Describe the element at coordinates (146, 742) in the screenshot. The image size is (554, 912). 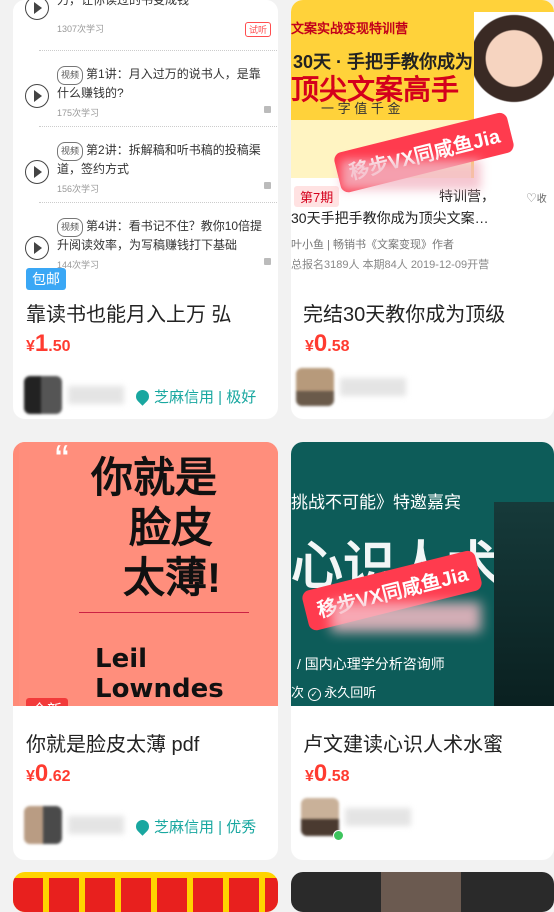
I see `product-title: 你就是脸皮太薄 pdf` at that location.